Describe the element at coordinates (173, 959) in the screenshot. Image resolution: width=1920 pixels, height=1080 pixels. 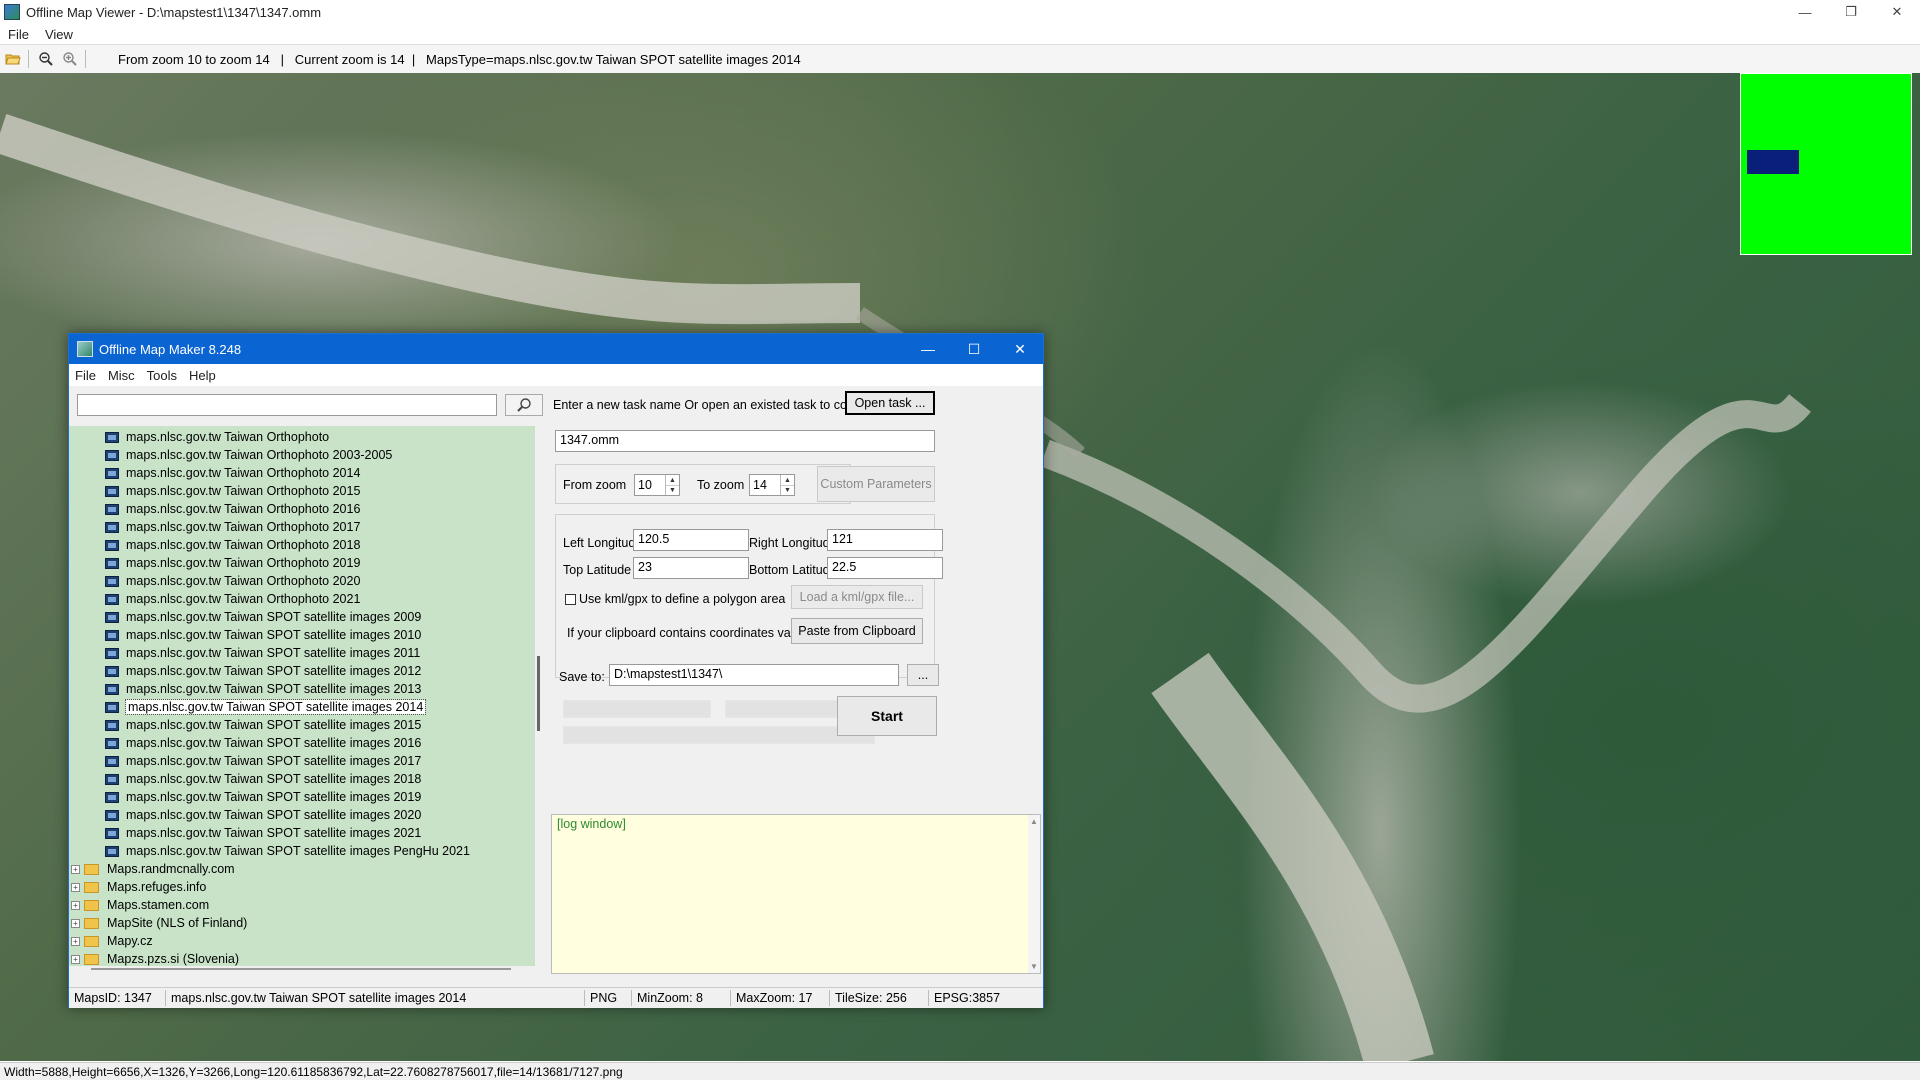
I see `tree-folder-label: Mapzs.pzs.si (Slovenia)` at that location.